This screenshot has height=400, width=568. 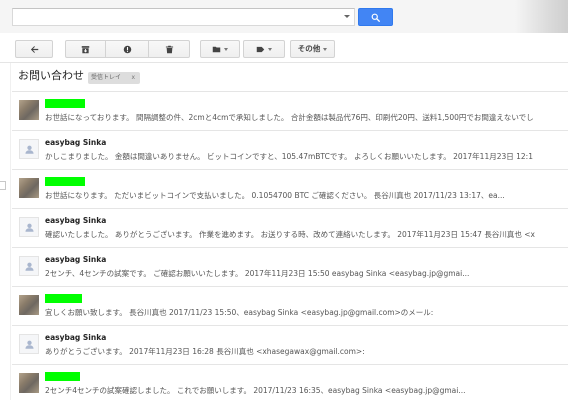 I want to click on label-chip-name: 受信トレイ, so click(x=106, y=77).